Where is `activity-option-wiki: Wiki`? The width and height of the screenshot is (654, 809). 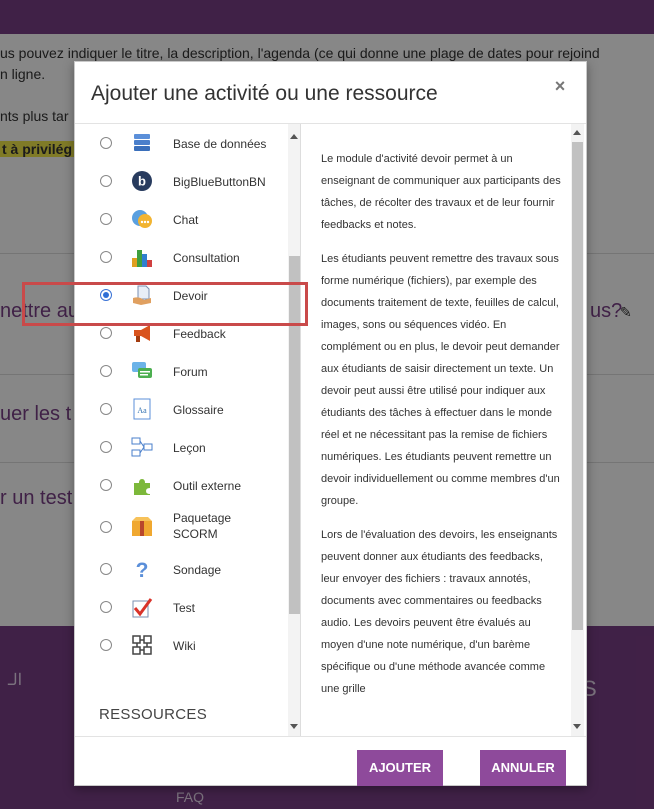 activity-option-wiki: Wiki is located at coordinates (181, 645).